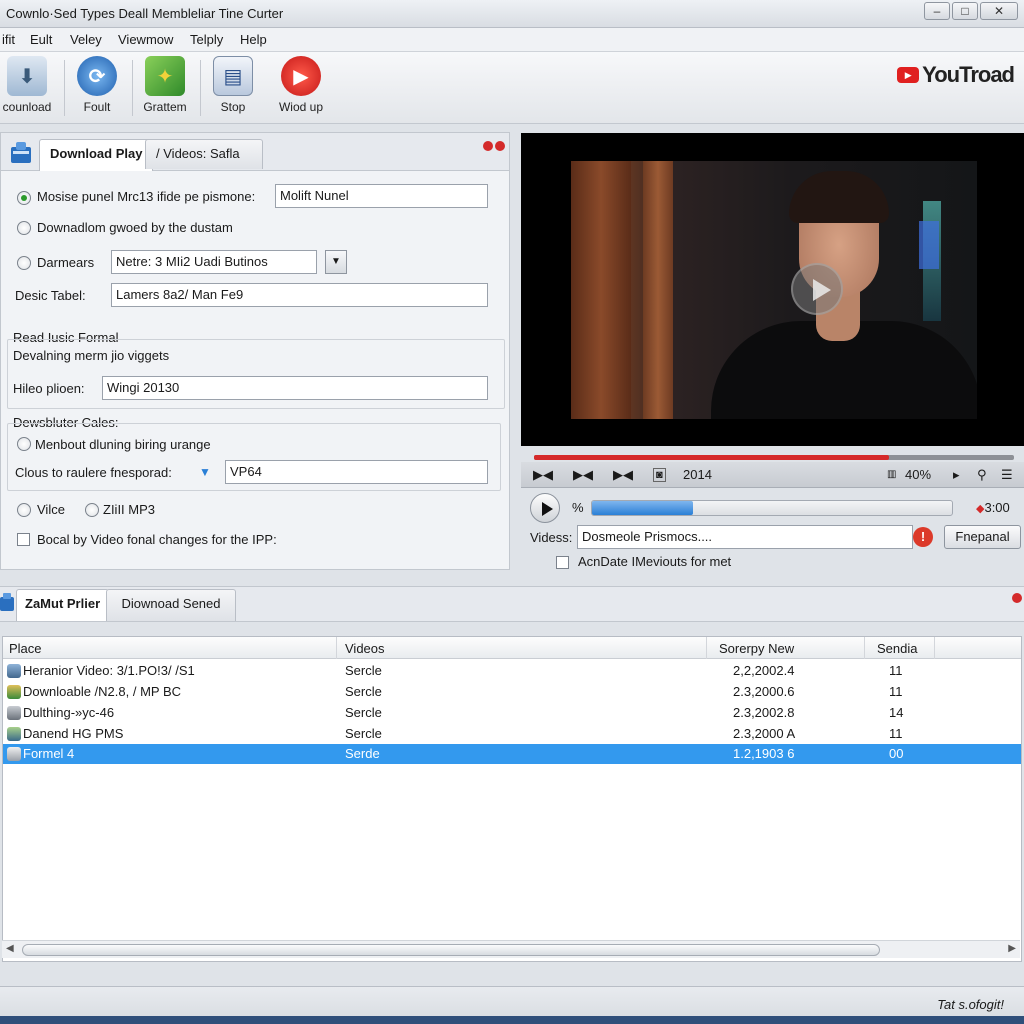 Image resolution: width=1024 pixels, height=1024 pixels. Describe the element at coordinates (51, 509) in the screenshot. I see `format-video-label: Vilce` at that location.